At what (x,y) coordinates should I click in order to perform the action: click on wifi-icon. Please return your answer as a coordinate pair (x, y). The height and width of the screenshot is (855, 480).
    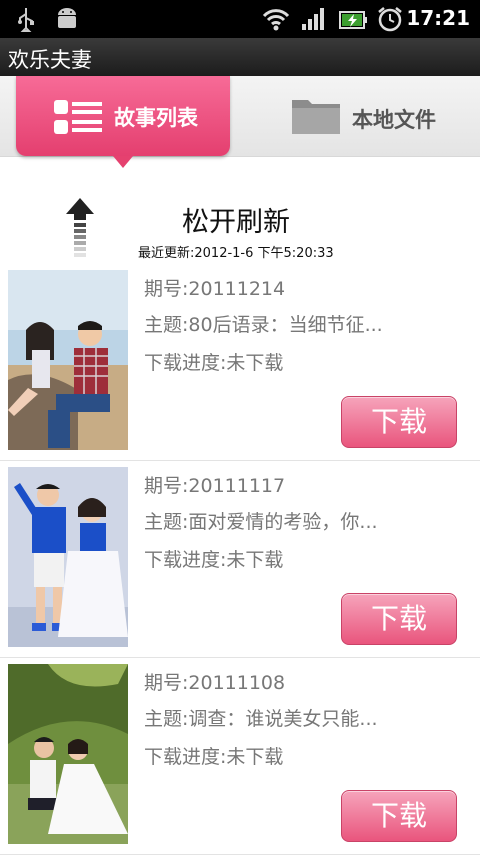
    Looking at the image, I should click on (276, 21).